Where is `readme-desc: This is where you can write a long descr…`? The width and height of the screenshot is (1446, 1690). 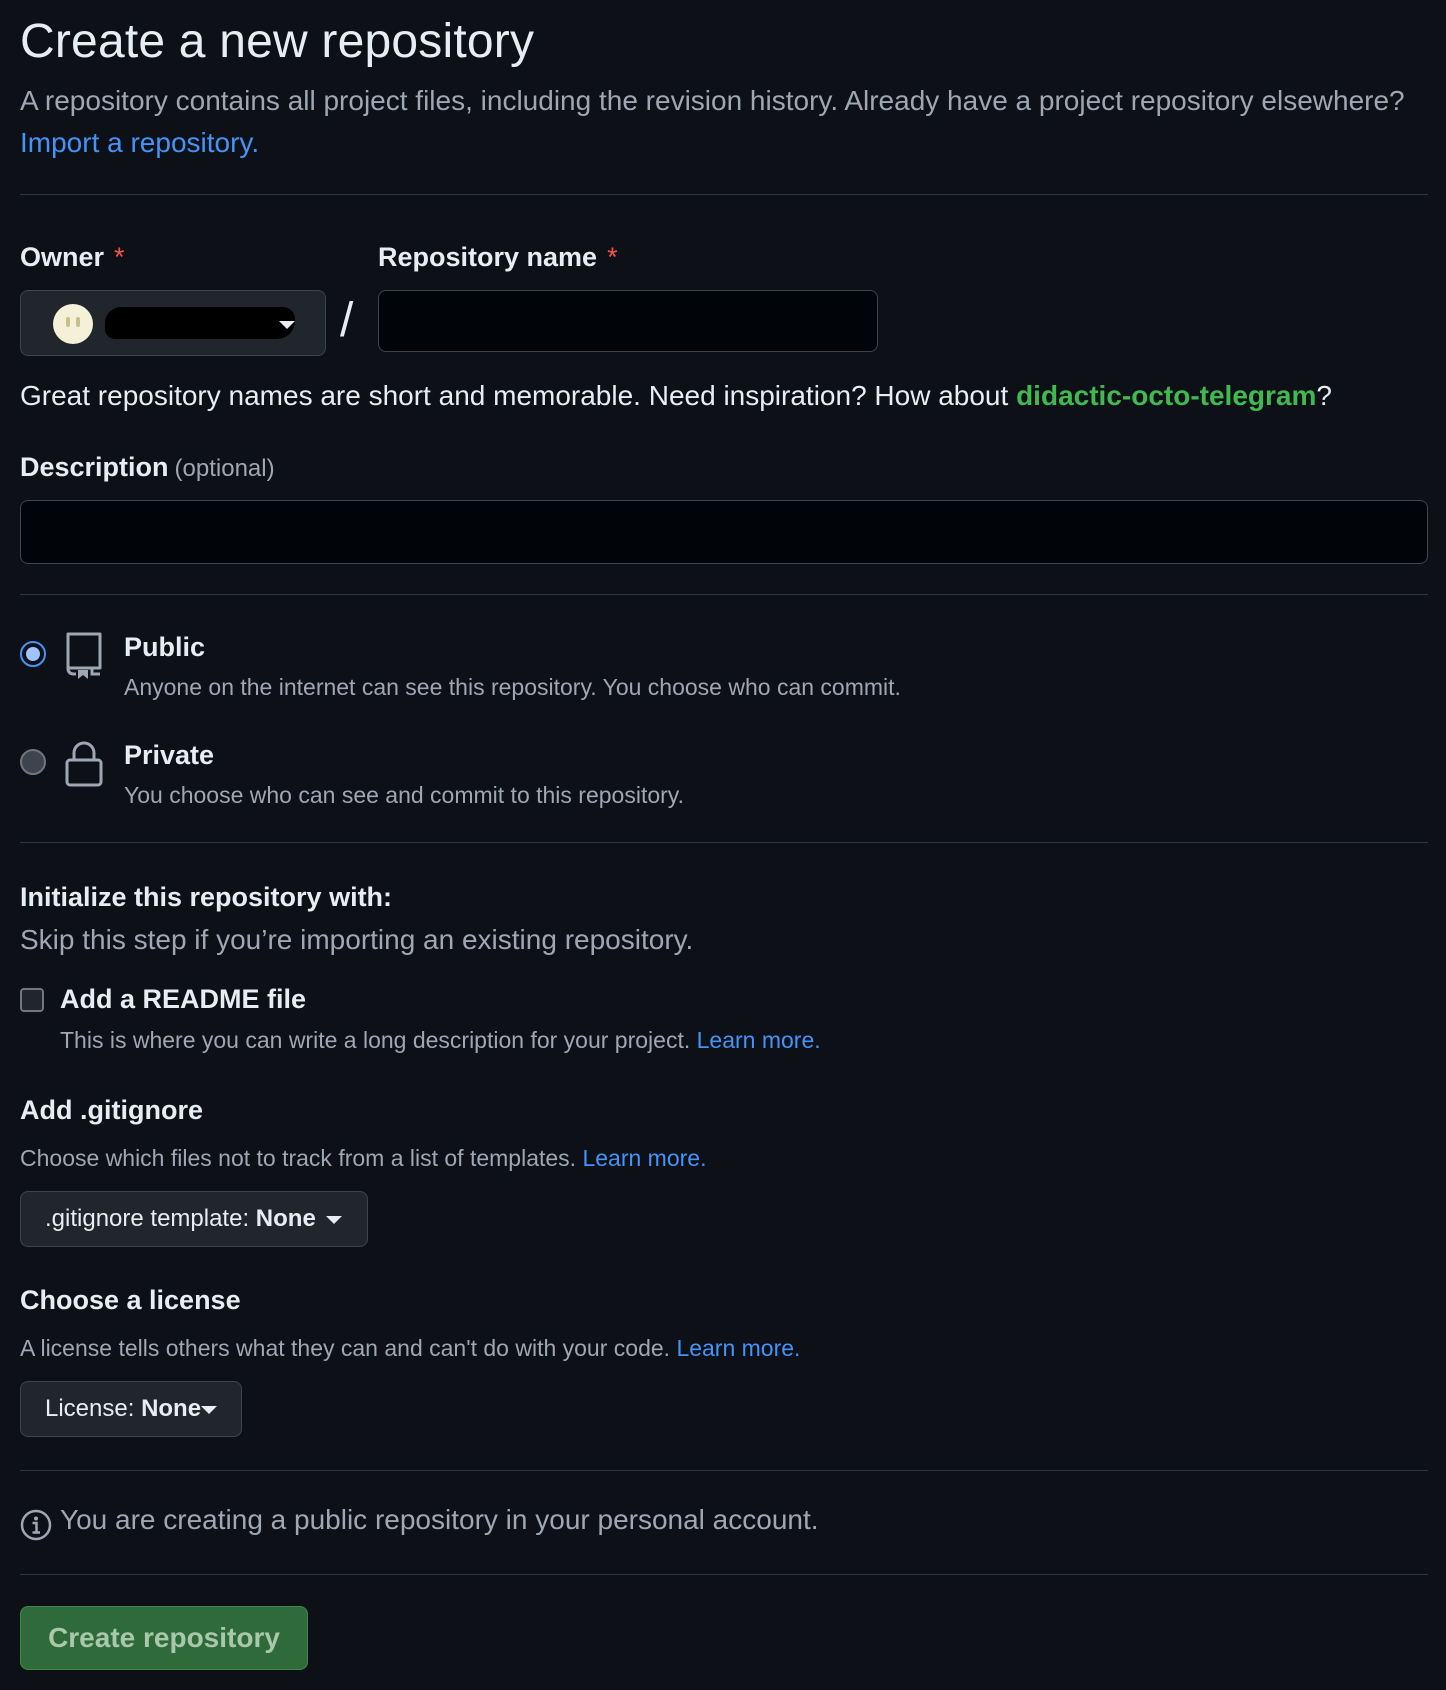
readme-desc: This is where you can write a long descr… is located at coordinates (440, 1040).